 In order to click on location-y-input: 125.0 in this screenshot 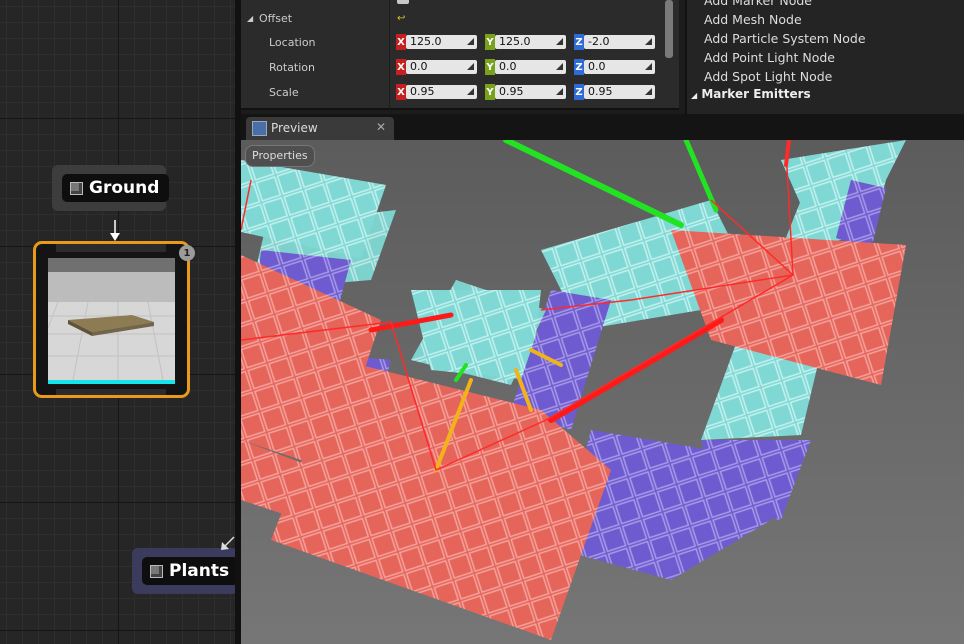, I will do `click(530, 42)`.